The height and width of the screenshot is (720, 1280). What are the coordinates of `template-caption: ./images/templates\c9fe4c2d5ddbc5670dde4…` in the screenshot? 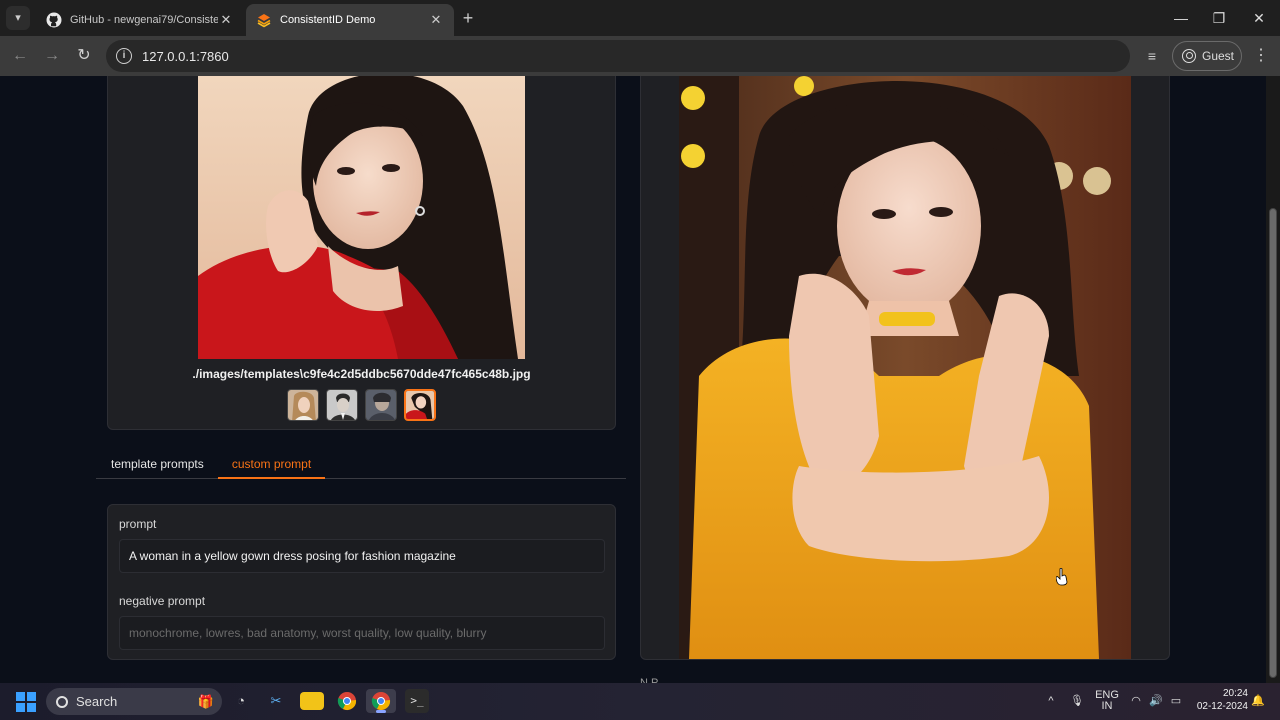 It's located at (361, 374).